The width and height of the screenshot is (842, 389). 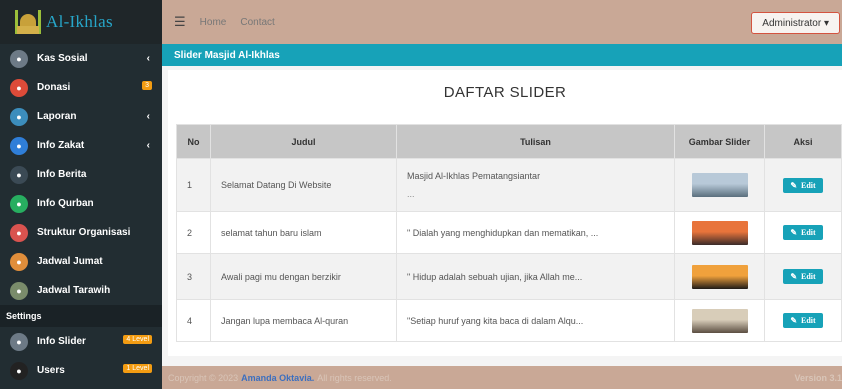 I want to click on sidebar-item-info-berita: ● Info Berita, so click(x=81, y=174).